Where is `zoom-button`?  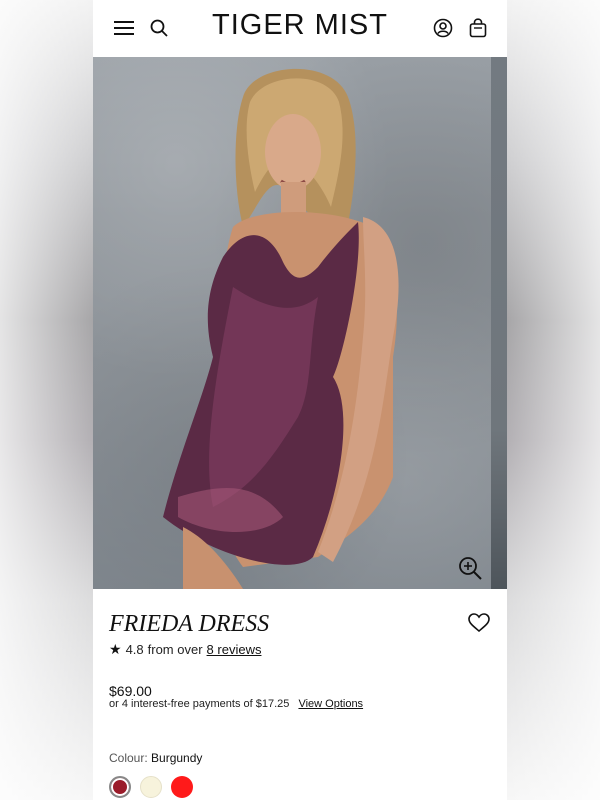
zoom-button is located at coordinates (470, 568).